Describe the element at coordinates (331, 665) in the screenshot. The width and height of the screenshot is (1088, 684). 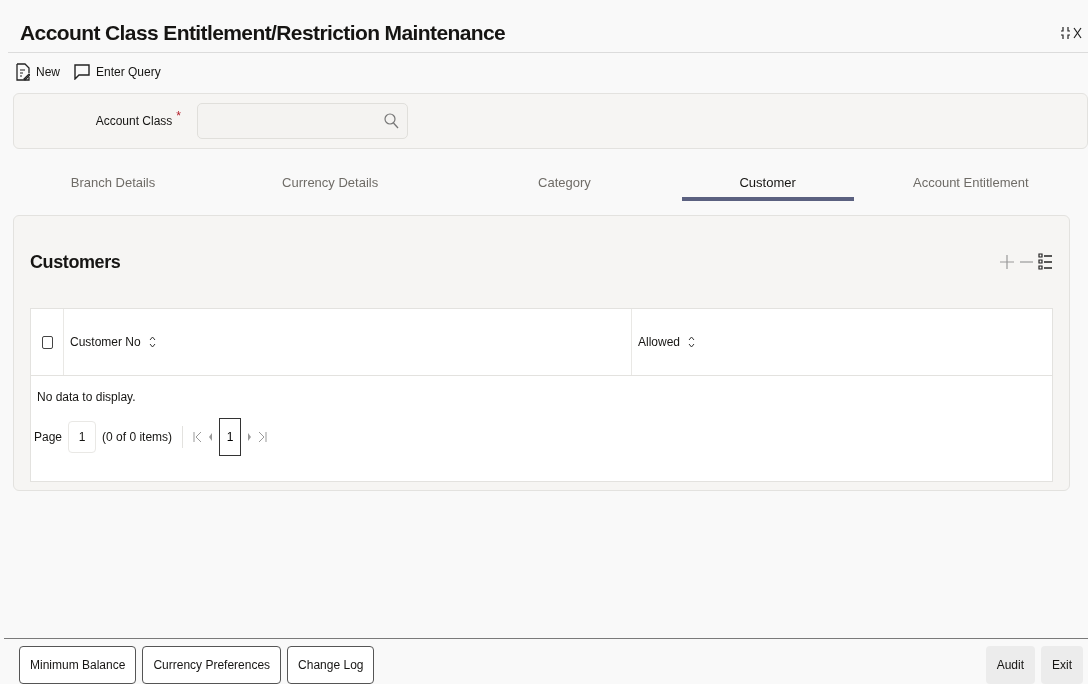
I see `footer-button: Change Log` at that location.